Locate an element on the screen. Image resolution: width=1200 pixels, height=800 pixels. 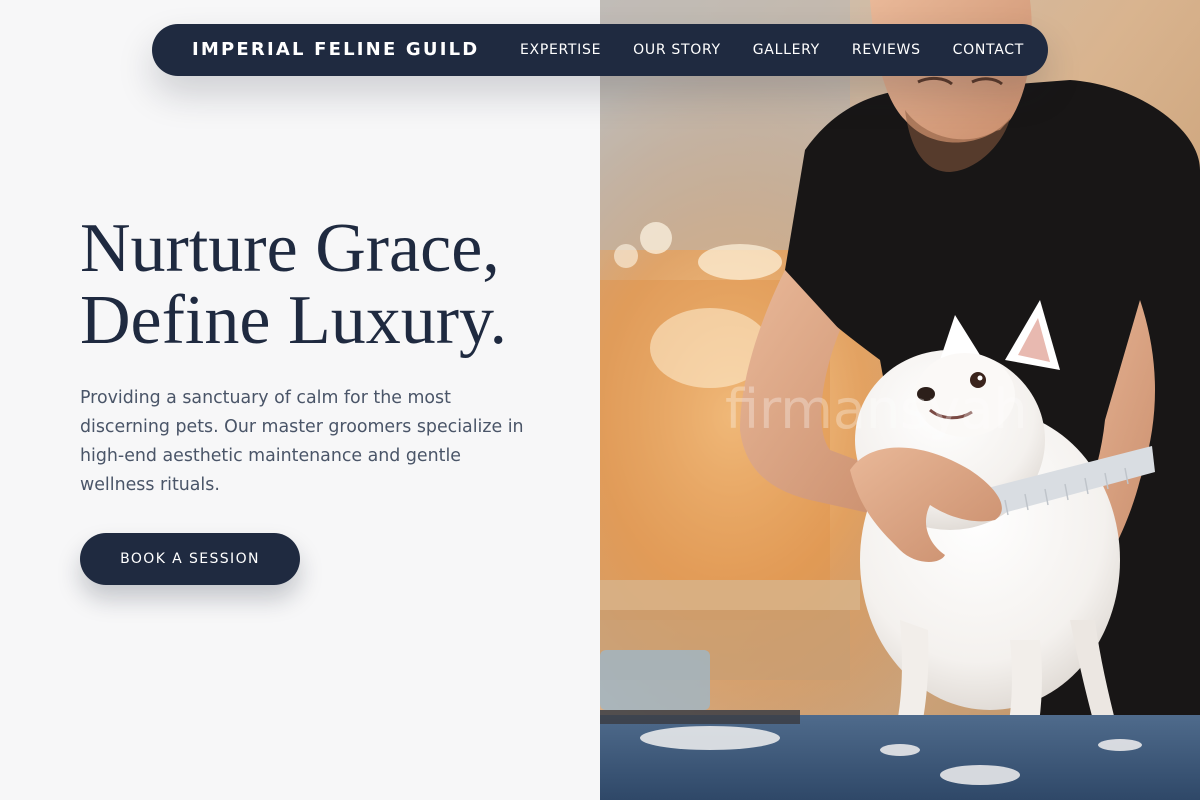
nav-link-contact: CONTACT is located at coordinates (988, 50).